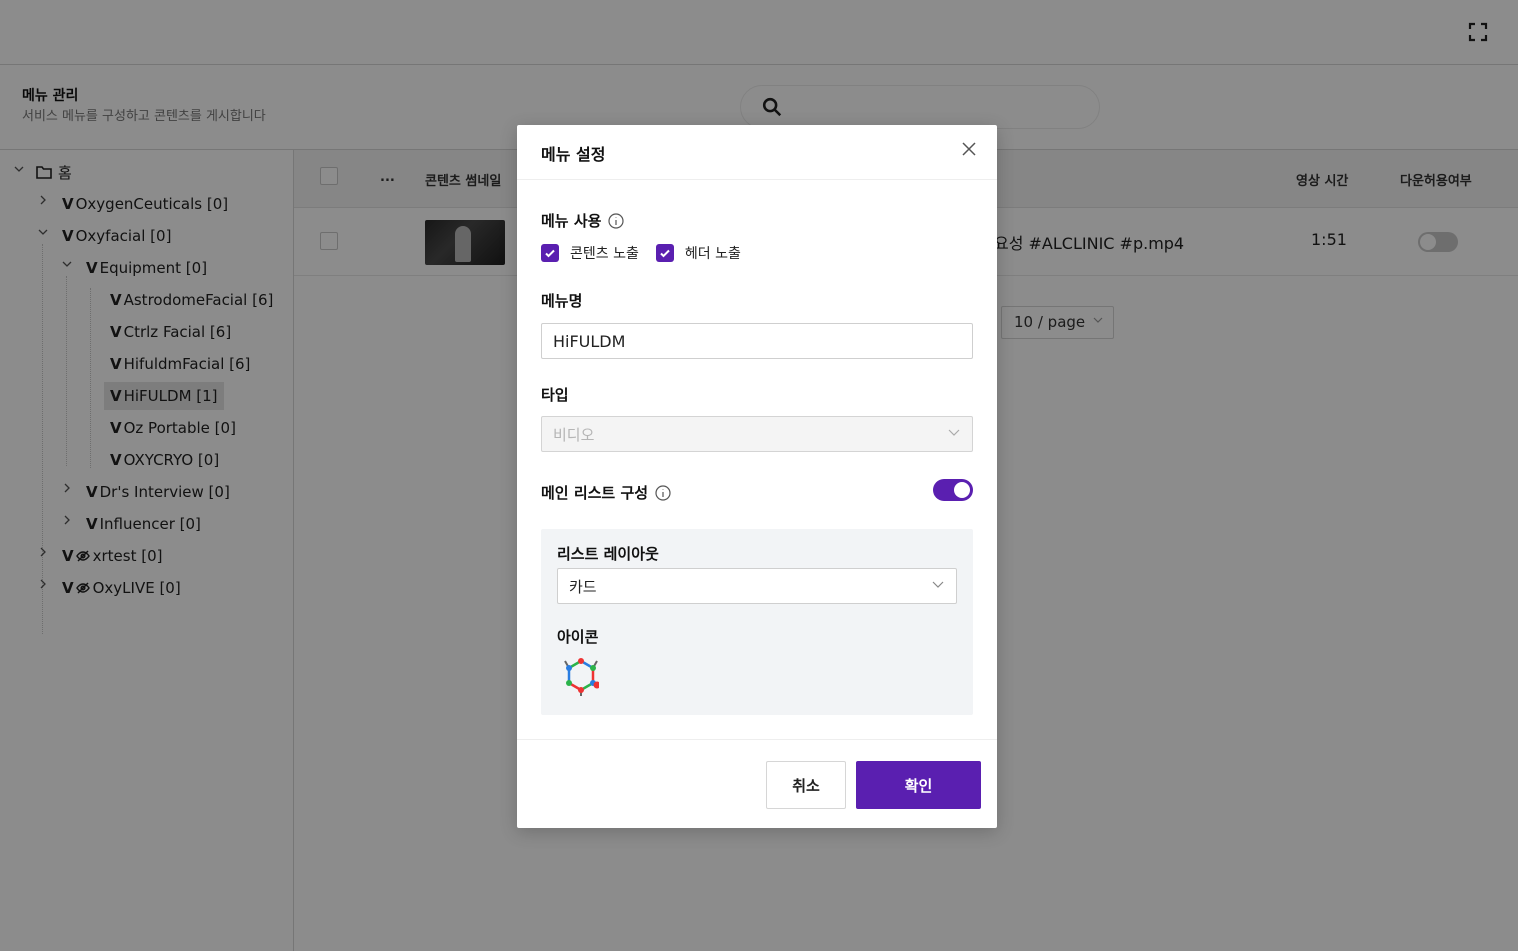  I want to click on cancel-button: 취소, so click(806, 785).